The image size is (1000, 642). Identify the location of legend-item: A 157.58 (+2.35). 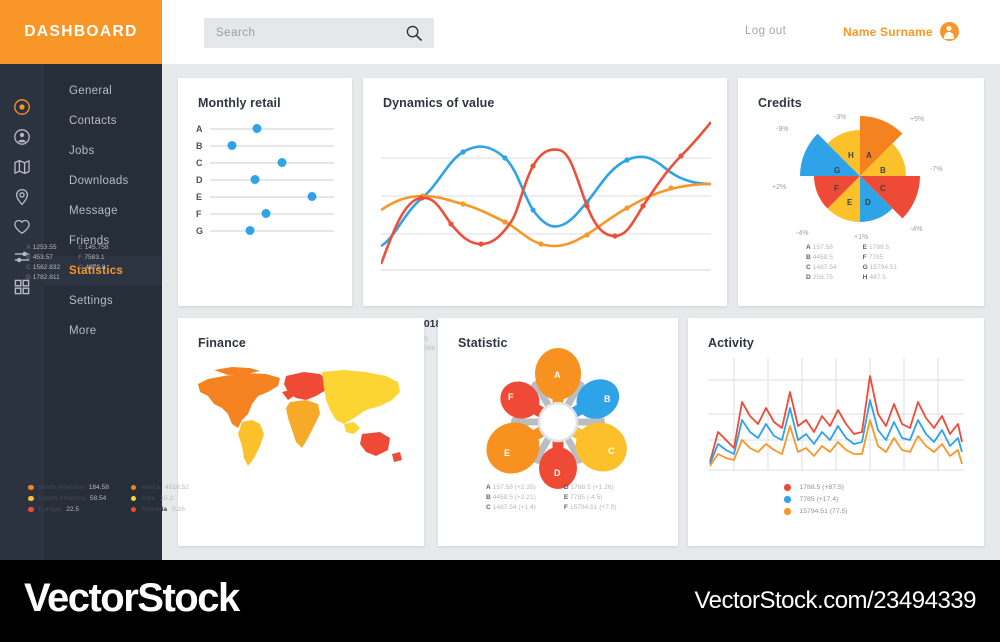
(511, 487).